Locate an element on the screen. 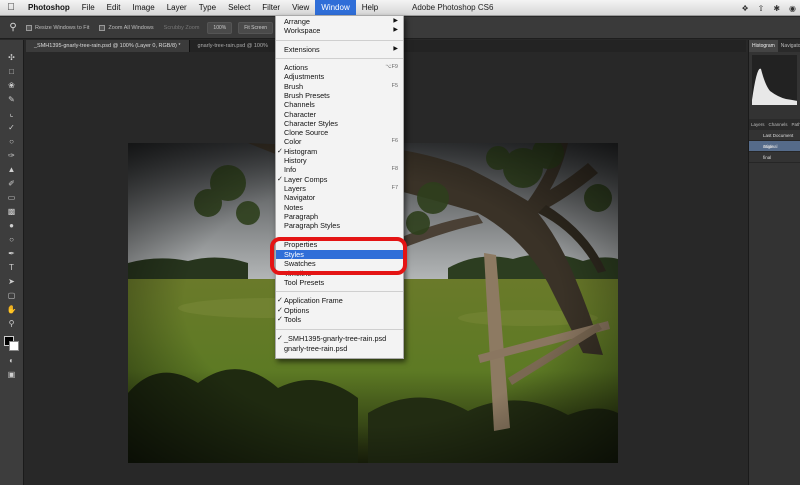  menu-photoshop: Photoshop is located at coordinates (49, 8).